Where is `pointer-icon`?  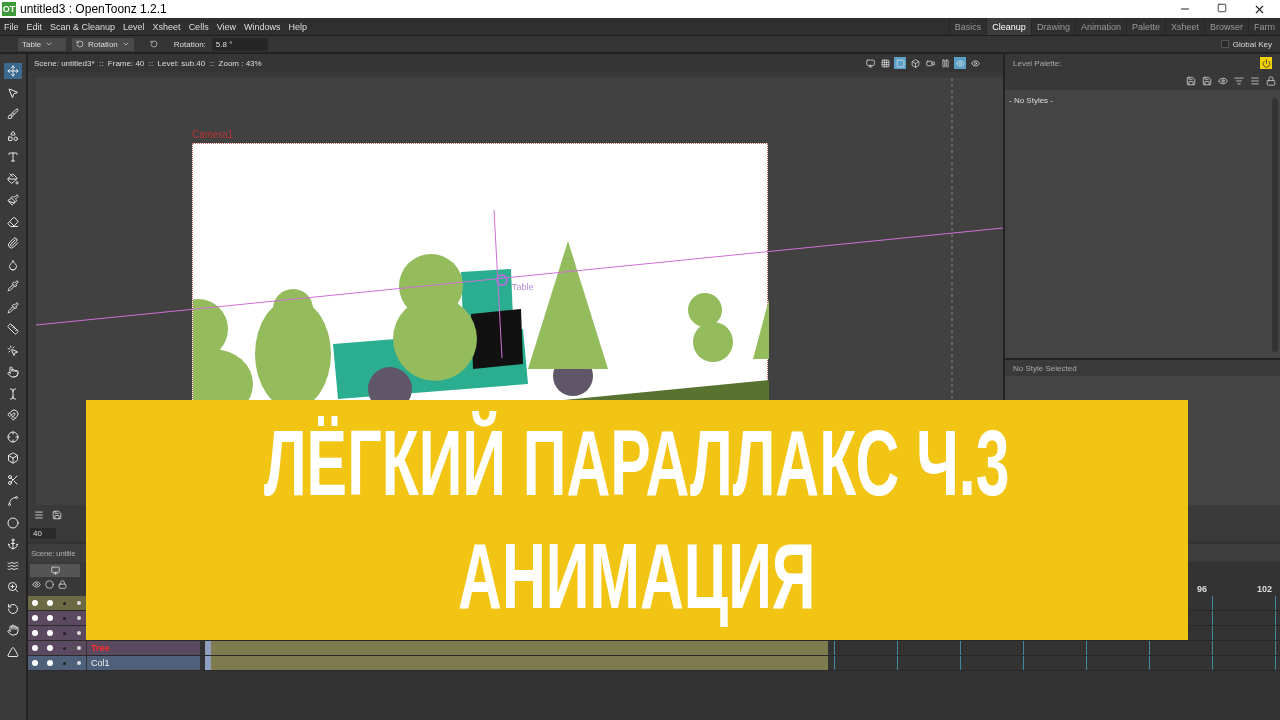 pointer-icon is located at coordinates (13, 350).